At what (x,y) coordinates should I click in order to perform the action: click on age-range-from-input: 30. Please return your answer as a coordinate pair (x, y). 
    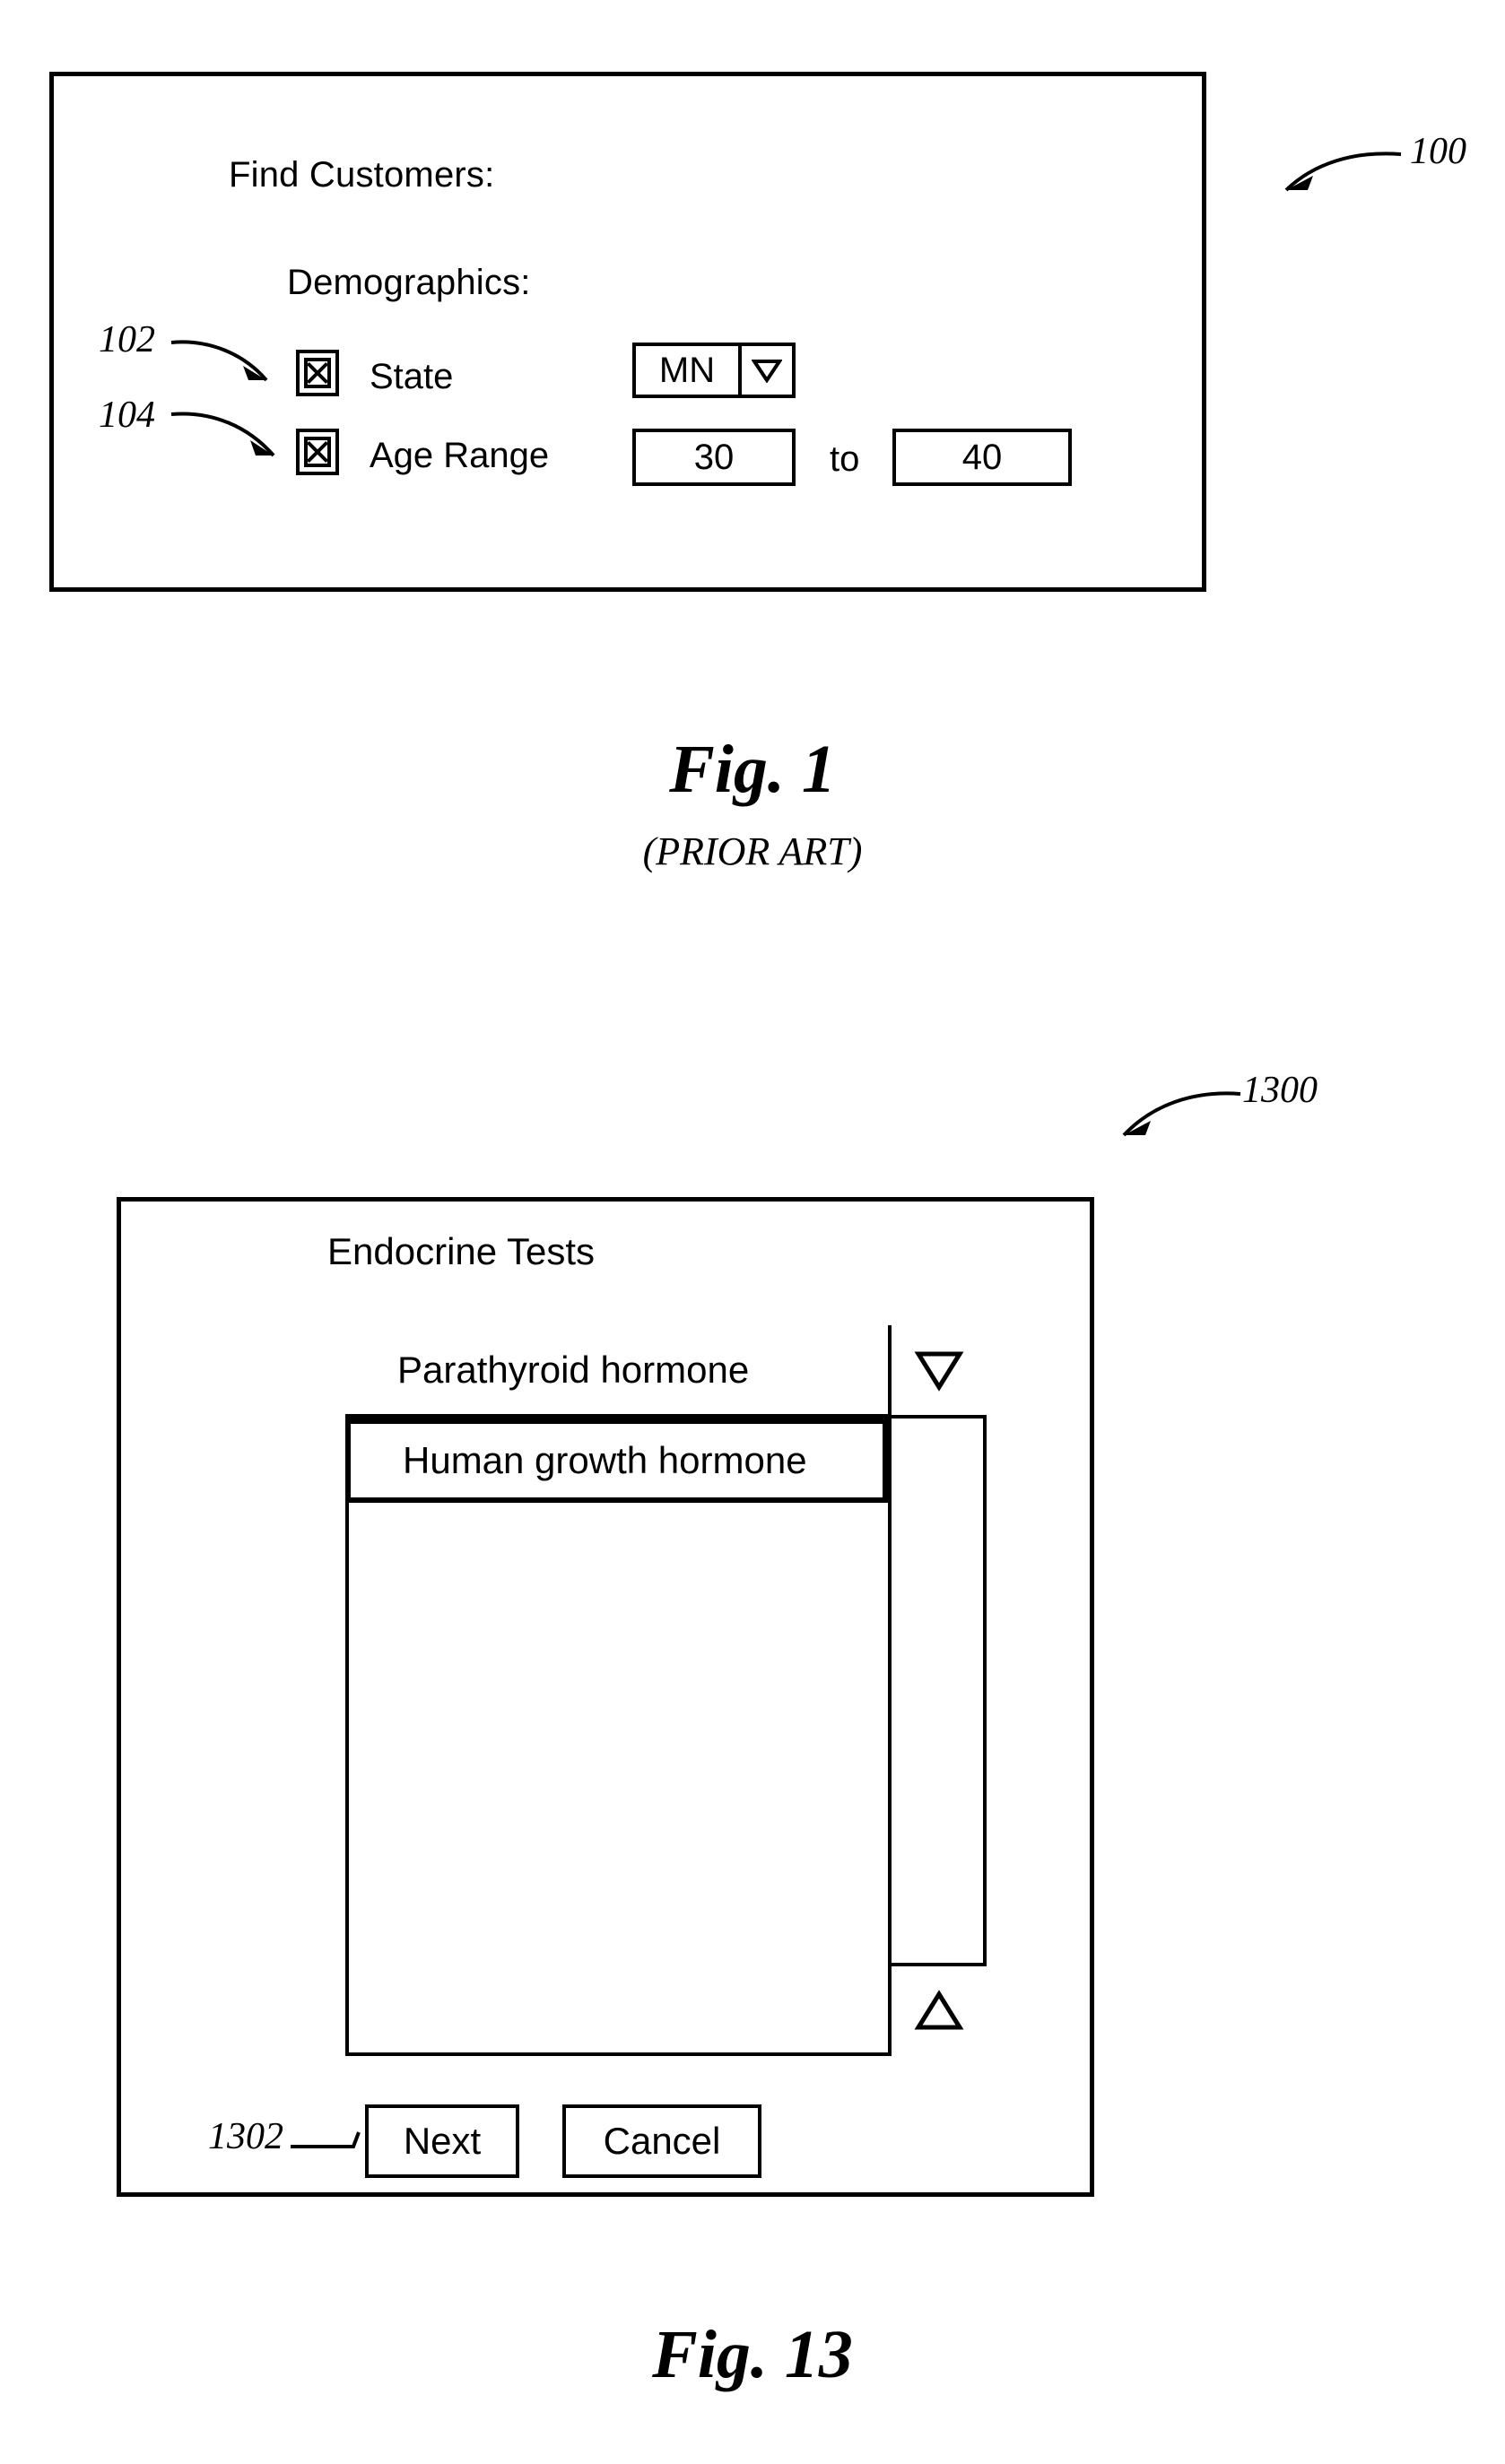
    Looking at the image, I should click on (714, 457).